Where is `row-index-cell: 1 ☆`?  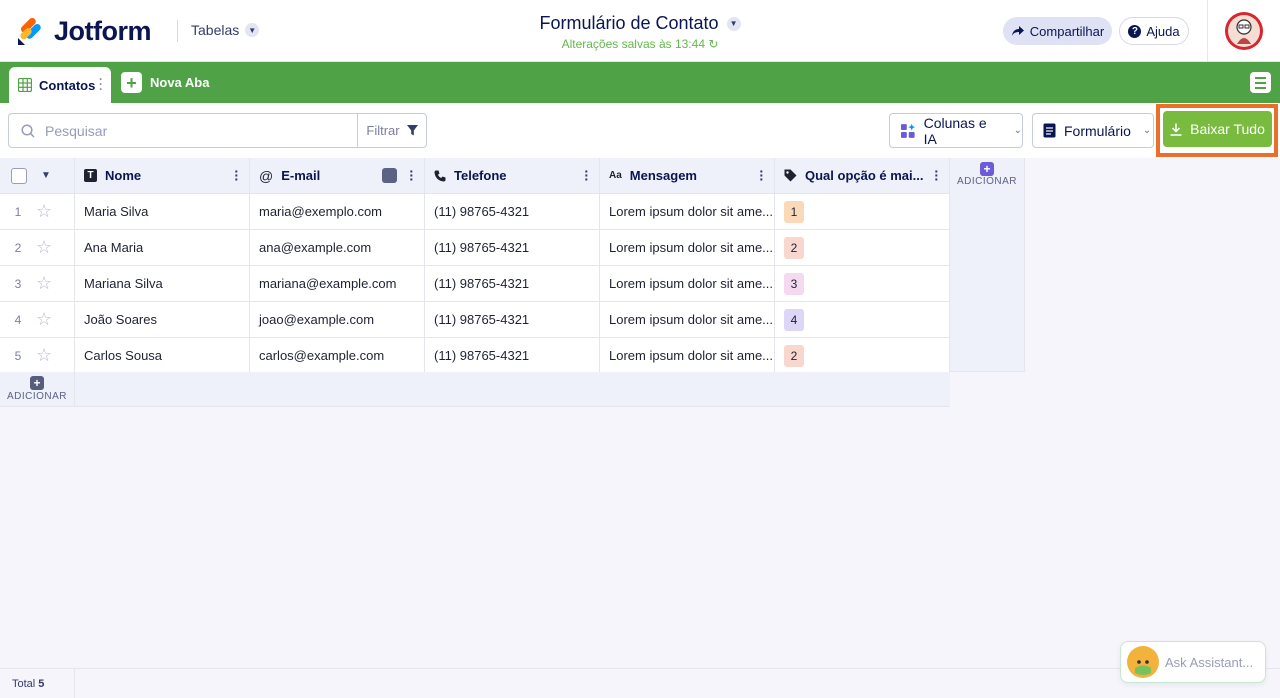
row-index-cell: 1 ☆ is located at coordinates (37, 212).